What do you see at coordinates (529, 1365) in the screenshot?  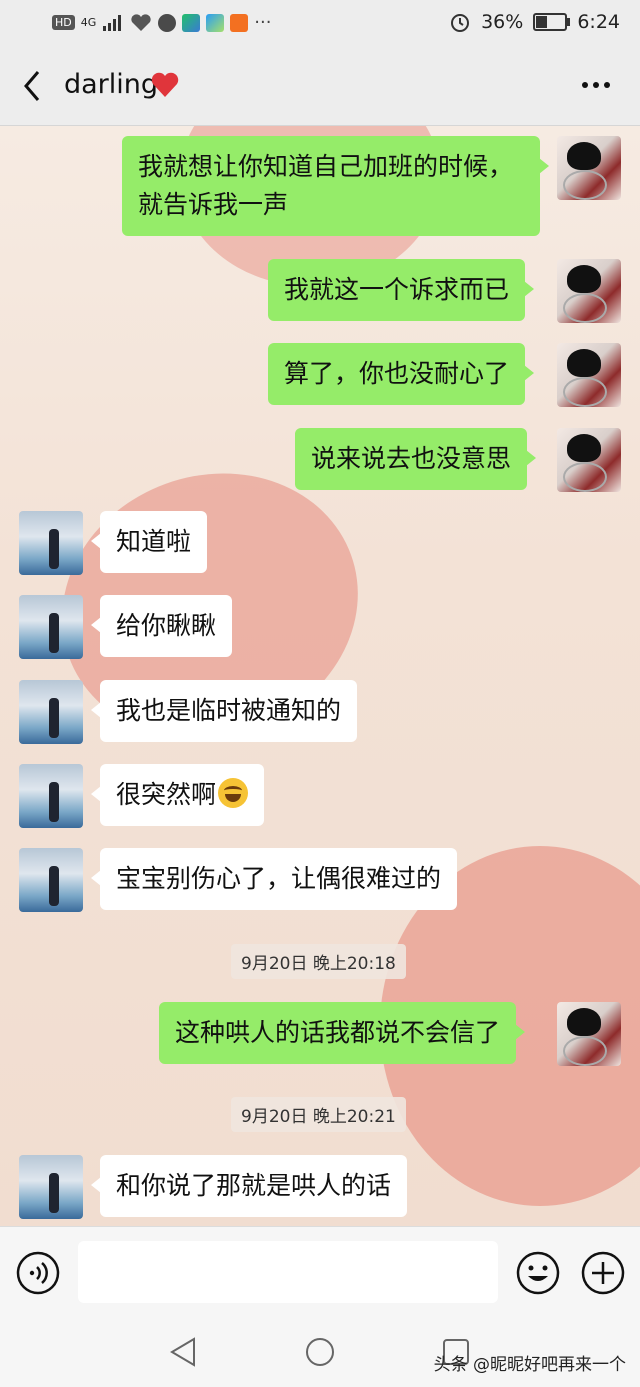 I see `watermark: 头条 @昵昵好吧再来一个` at bounding box center [529, 1365].